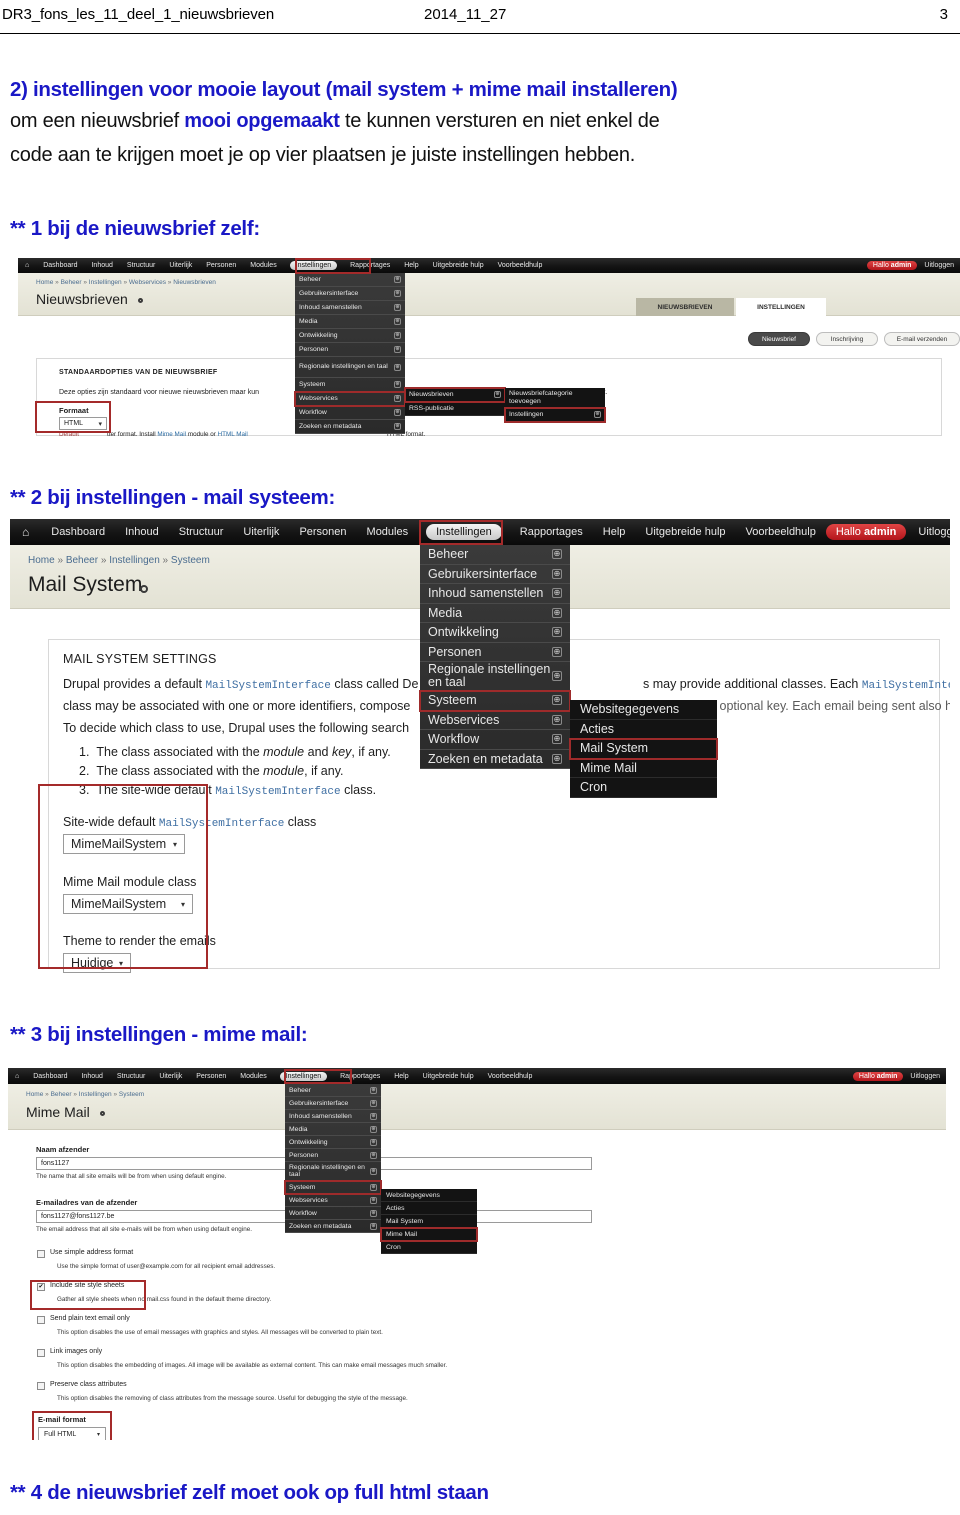 The height and width of the screenshot is (1515, 960). Describe the element at coordinates (429, 1195) in the screenshot. I see `submenu-item-websitegegevens: Websitegegevens` at that location.